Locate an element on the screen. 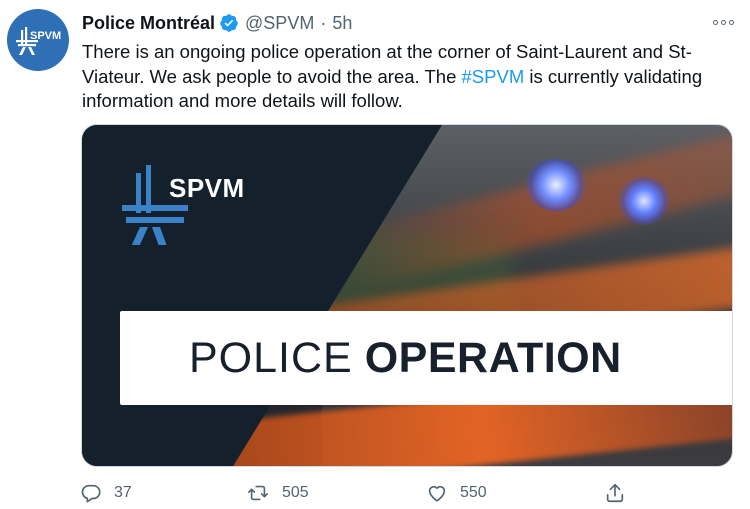 This screenshot has height=509, width=750. author-name: Police Montréal is located at coordinates (148, 23).